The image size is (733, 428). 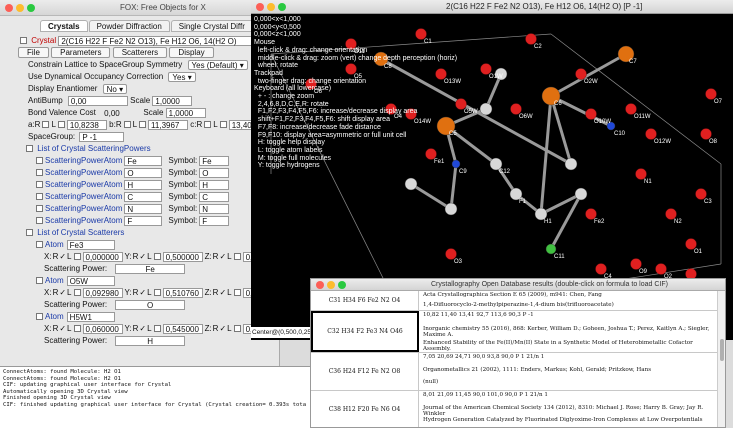 I want to click on bond-valence-scale-field: 1,0000, so click(x=185, y=112).